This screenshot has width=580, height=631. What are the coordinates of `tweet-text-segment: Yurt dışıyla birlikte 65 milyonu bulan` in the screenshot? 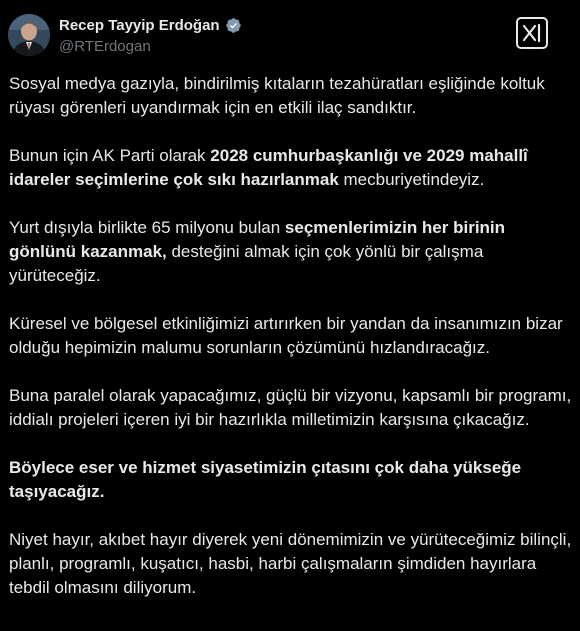 It's located at (147, 227).